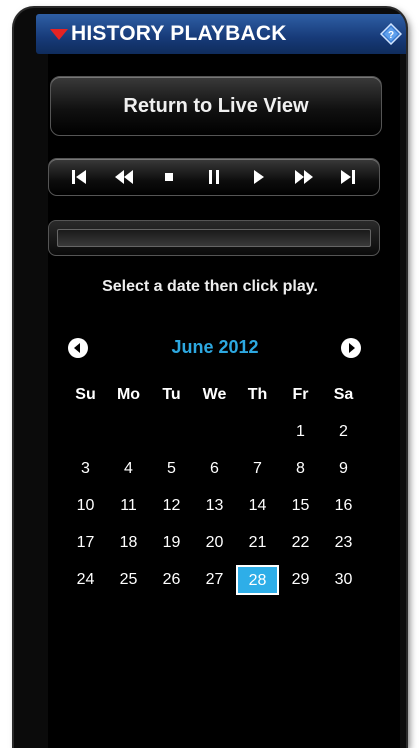  What do you see at coordinates (171, 585) in the screenshot?
I see `calendar-day: 26` at bounding box center [171, 585].